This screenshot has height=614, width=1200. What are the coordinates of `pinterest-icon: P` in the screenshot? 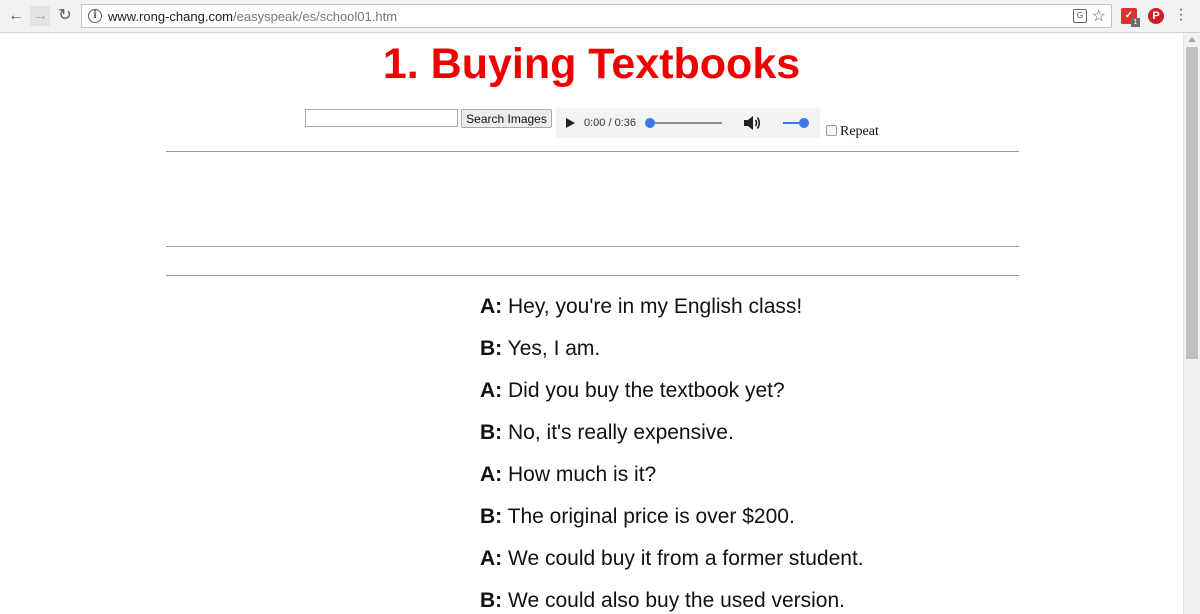 It's located at (1156, 16).